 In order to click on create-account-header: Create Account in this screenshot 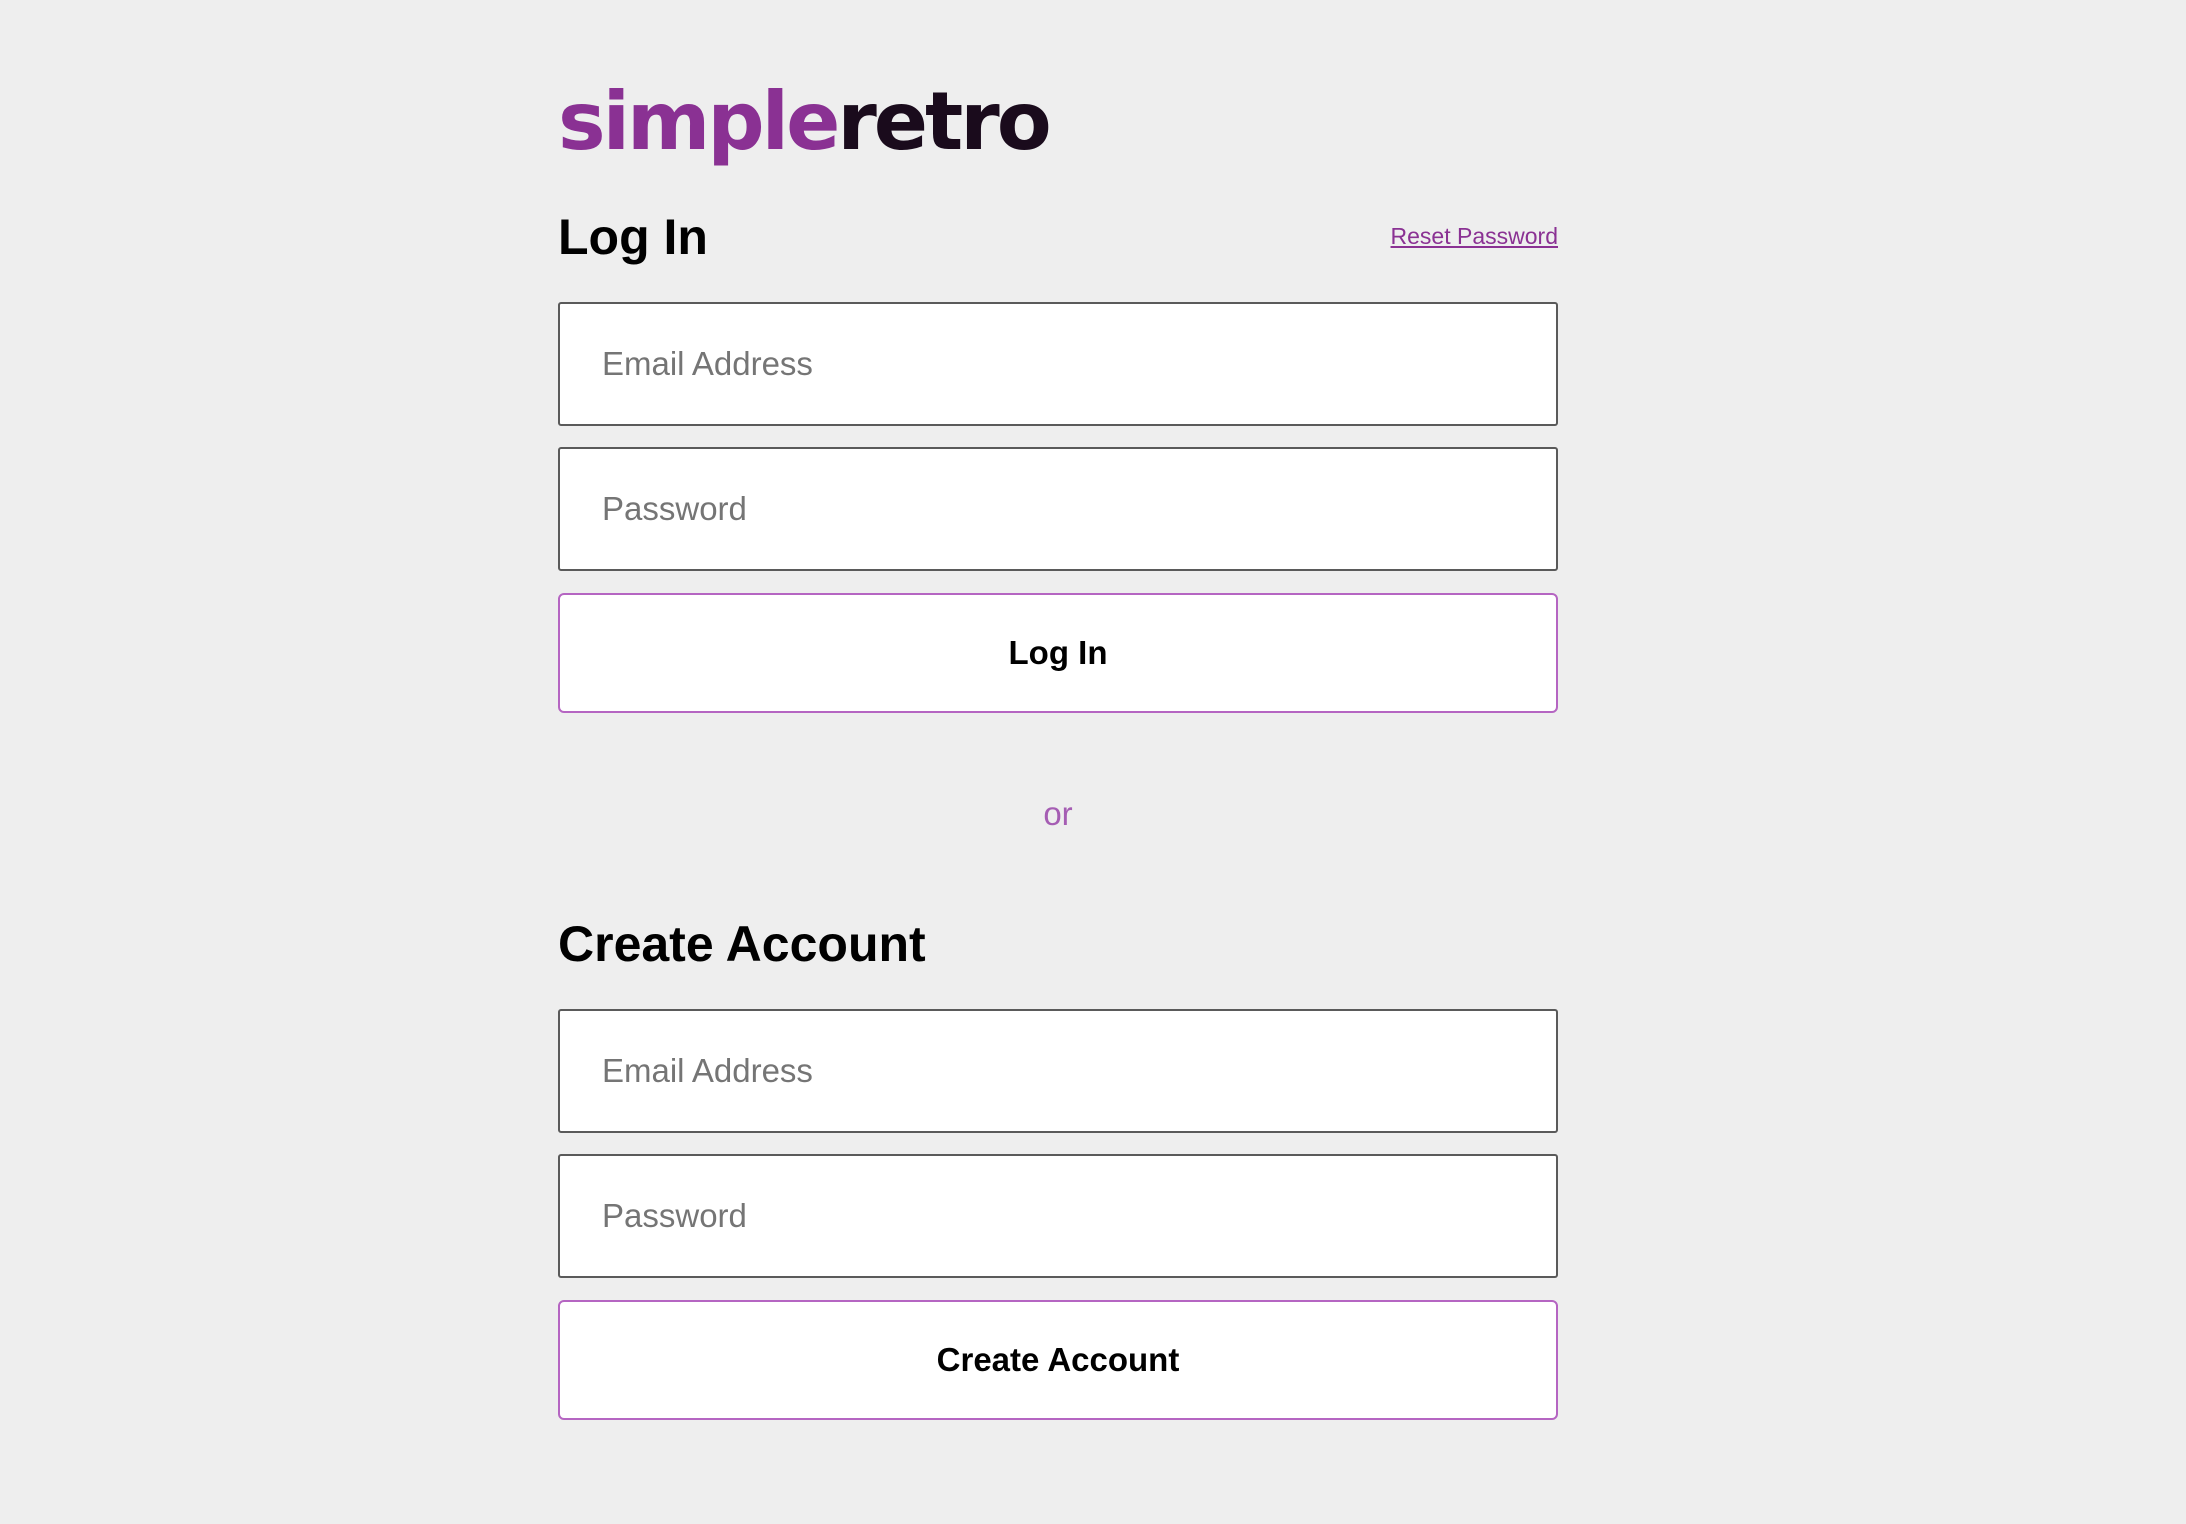, I will do `click(1058, 944)`.